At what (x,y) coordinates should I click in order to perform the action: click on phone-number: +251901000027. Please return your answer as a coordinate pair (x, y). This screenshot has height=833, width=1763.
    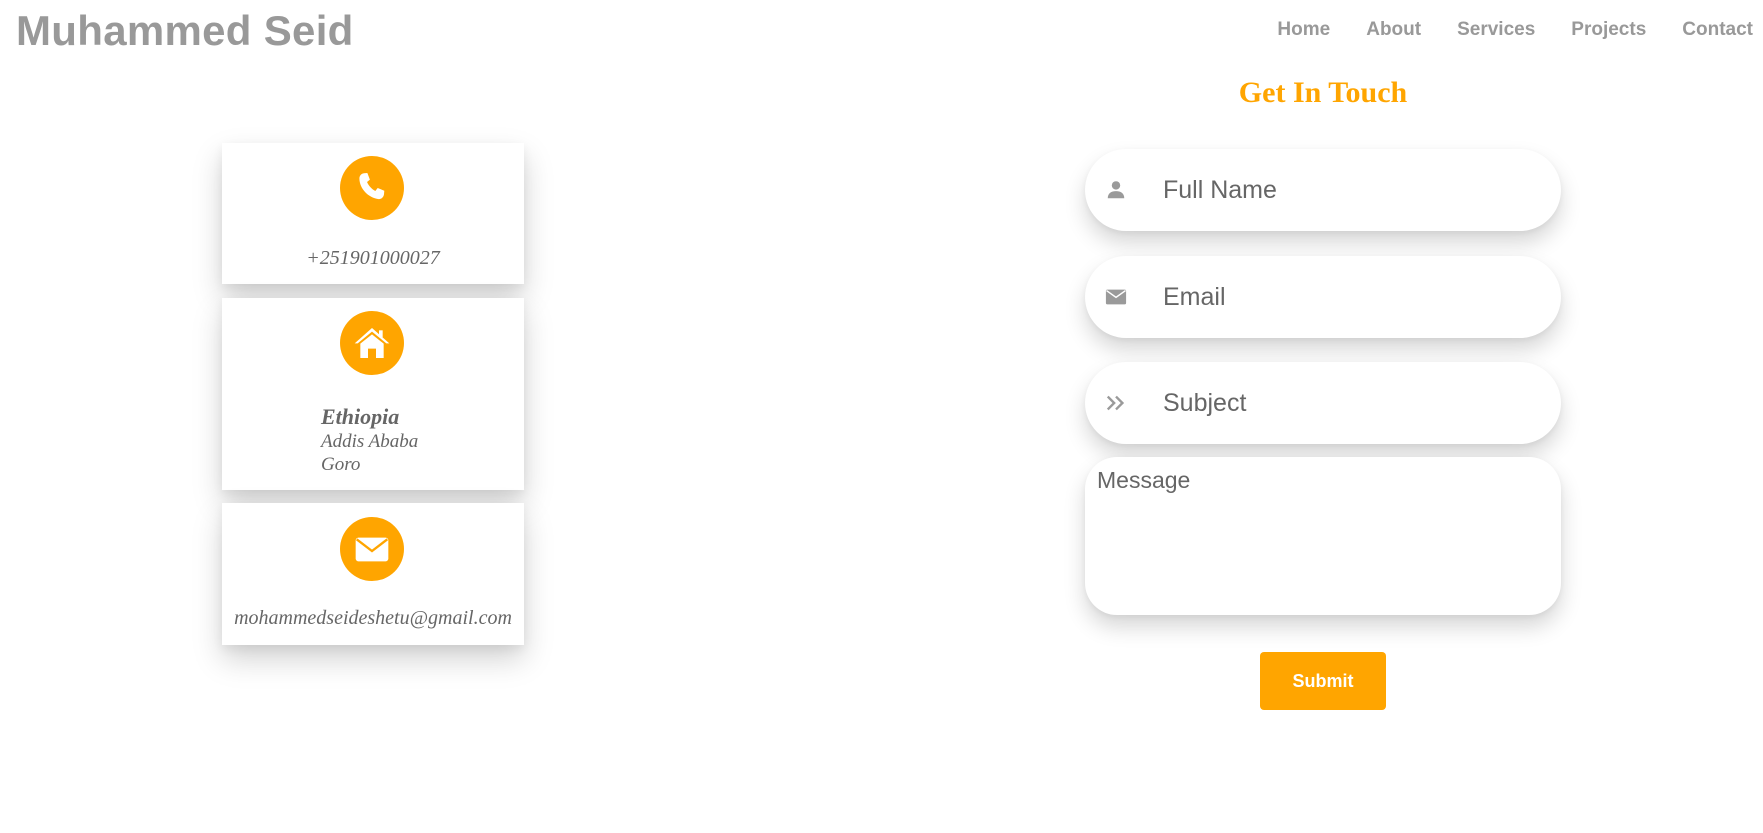
    Looking at the image, I should click on (373, 258).